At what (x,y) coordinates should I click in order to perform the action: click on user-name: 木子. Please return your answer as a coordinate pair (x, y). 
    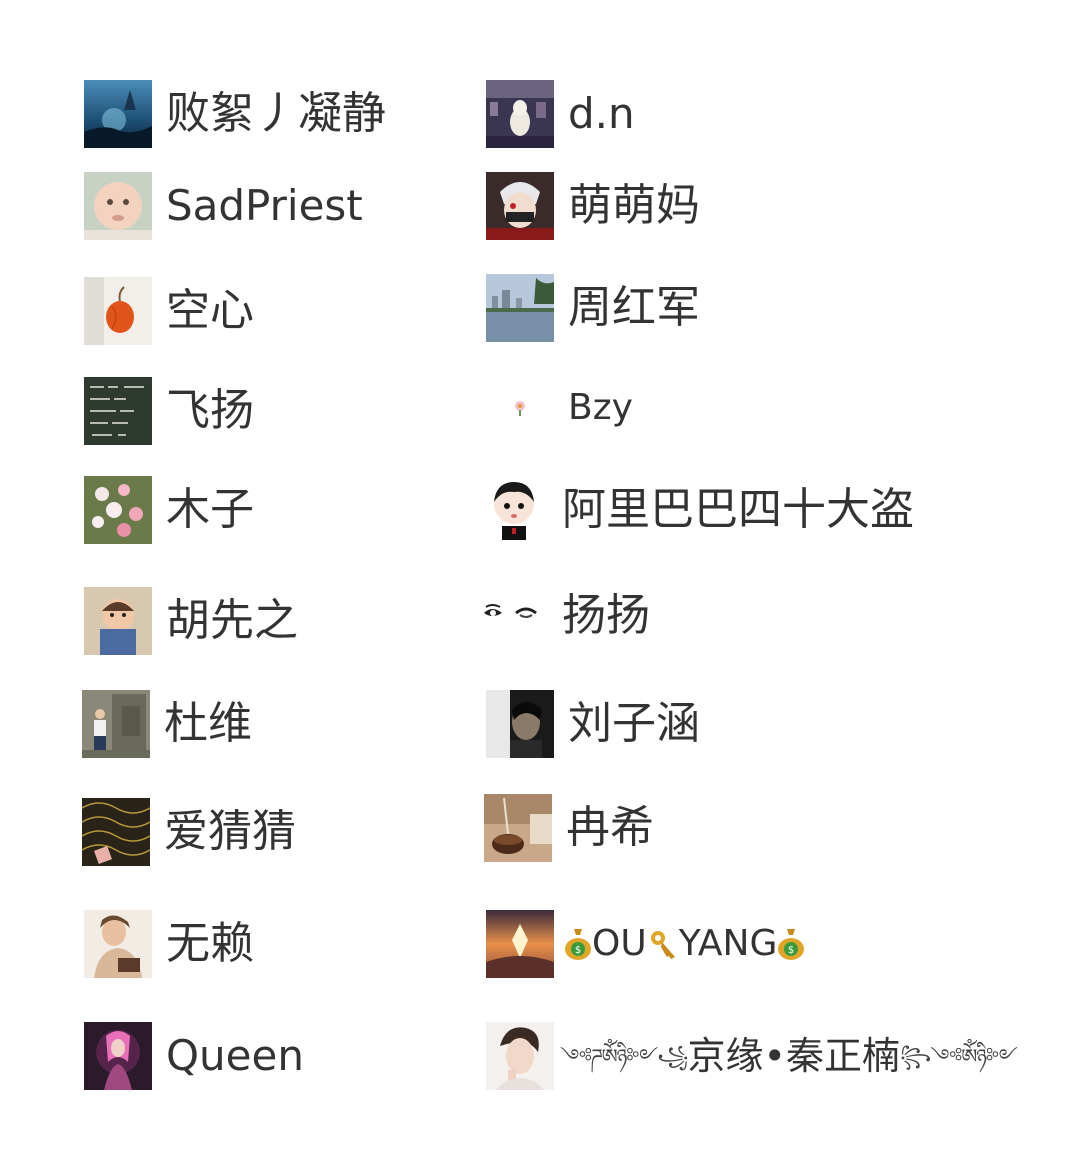
    Looking at the image, I should click on (210, 509).